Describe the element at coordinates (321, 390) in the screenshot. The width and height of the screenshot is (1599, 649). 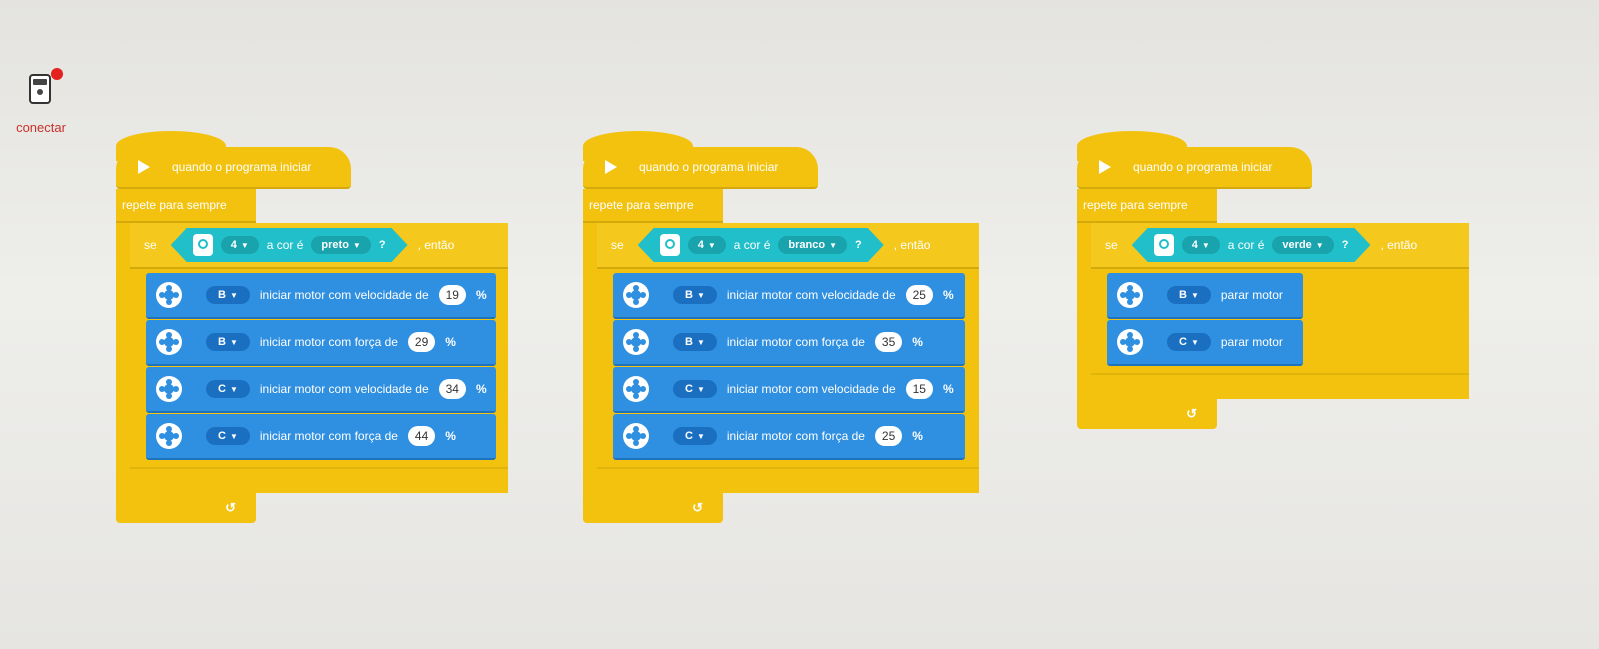
I see `motor-block: C ▼ iniciar motor com velocidade de 34 %` at that location.